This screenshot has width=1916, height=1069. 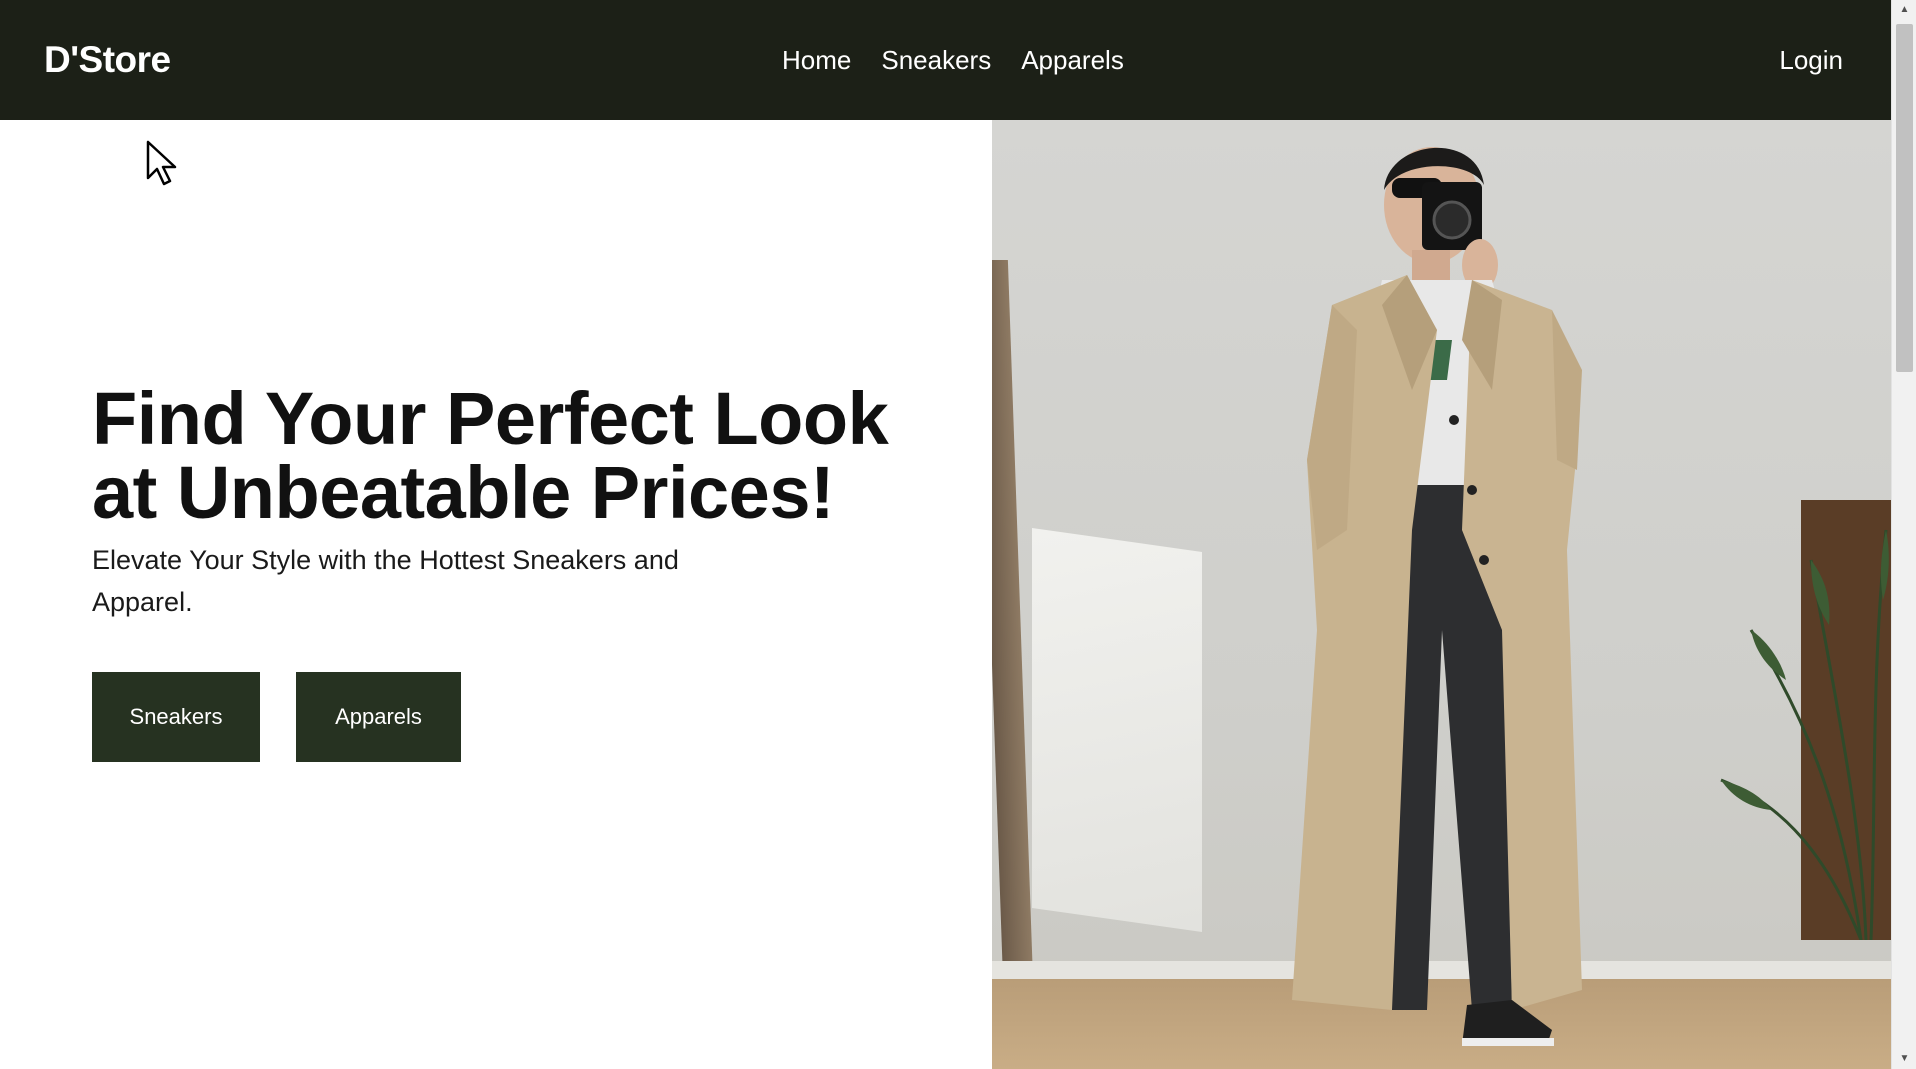 What do you see at coordinates (1437, 596) in the screenshot?
I see `model-illustration` at bounding box center [1437, 596].